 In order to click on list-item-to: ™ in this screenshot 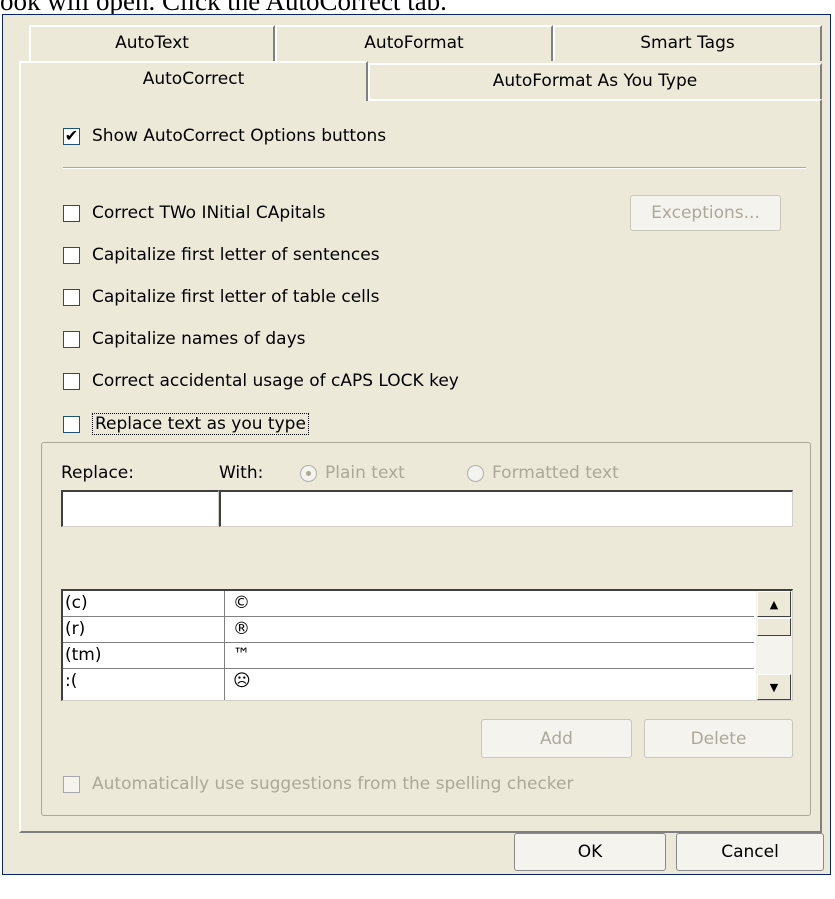, I will do `click(241, 655)`.